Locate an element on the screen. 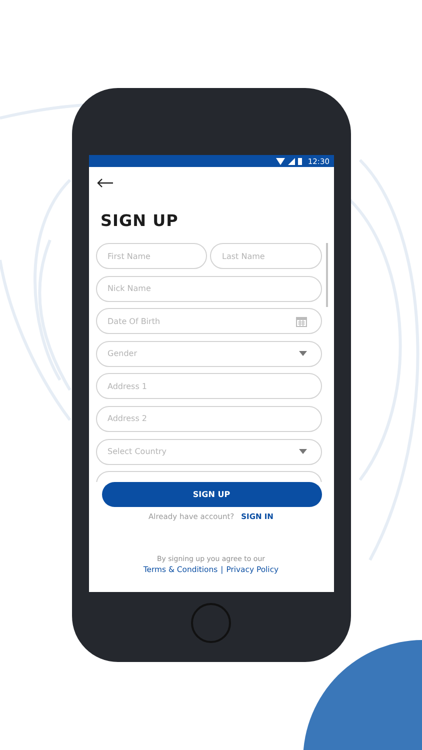 This screenshot has height=750, width=422. input-field: First Name is located at coordinates (151, 256).